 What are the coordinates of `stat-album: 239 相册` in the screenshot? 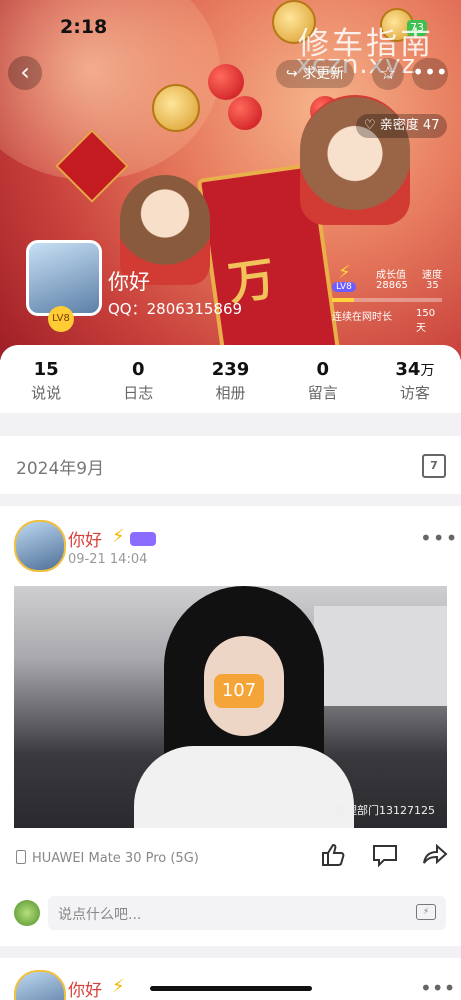 It's located at (230, 379).